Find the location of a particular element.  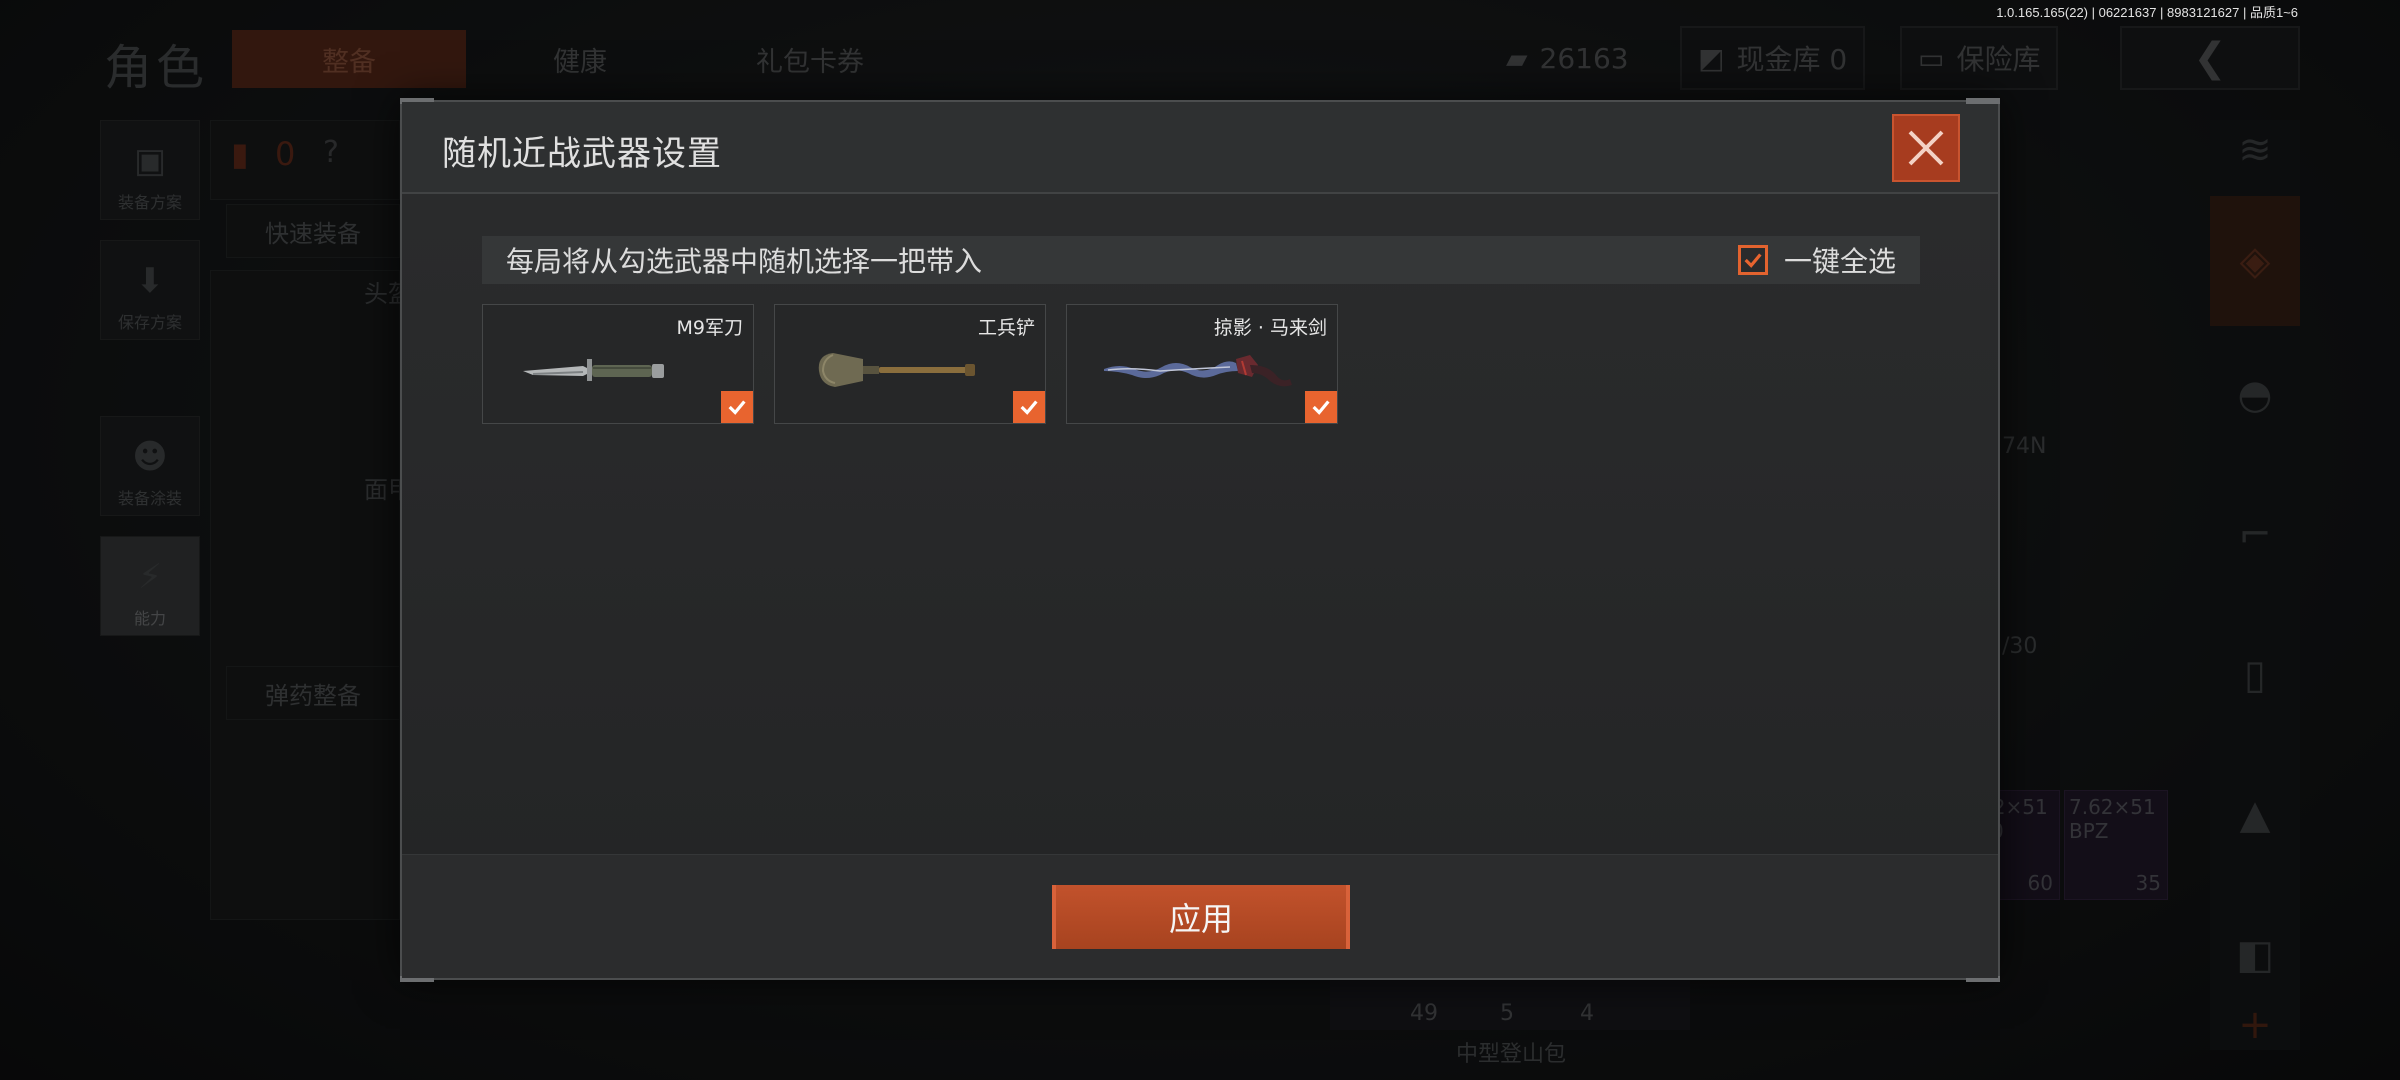

weapon-card-entrenching-shovel: 工兵铲 is located at coordinates (910, 364).